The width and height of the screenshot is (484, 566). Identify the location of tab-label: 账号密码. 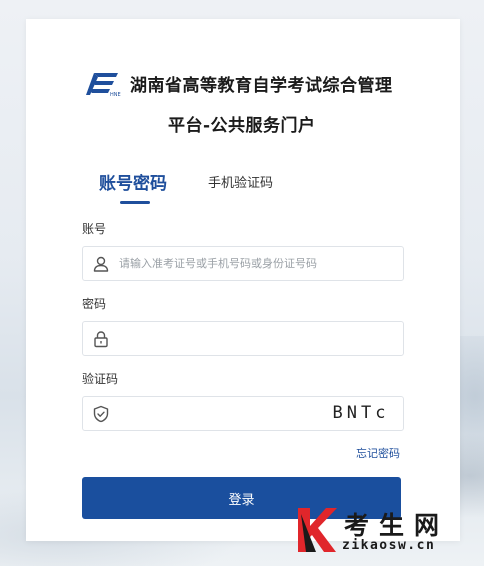
(133, 184).